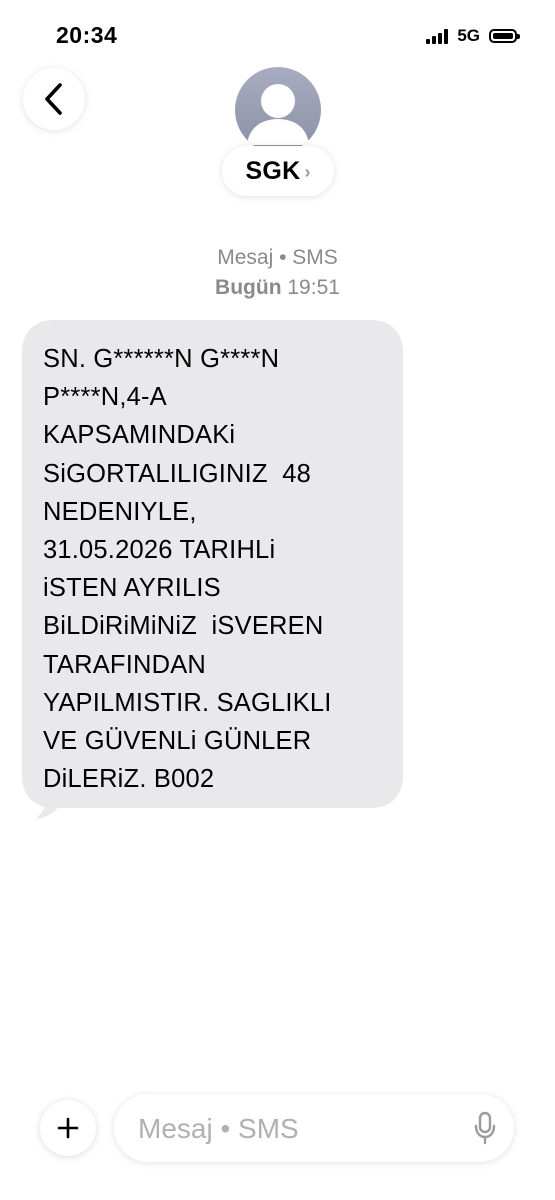 The image size is (555, 1200). What do you see at coordinates (437, 36) in the screenshot?
I see `cellular-signal-icon` at bounding box center [437, 36].